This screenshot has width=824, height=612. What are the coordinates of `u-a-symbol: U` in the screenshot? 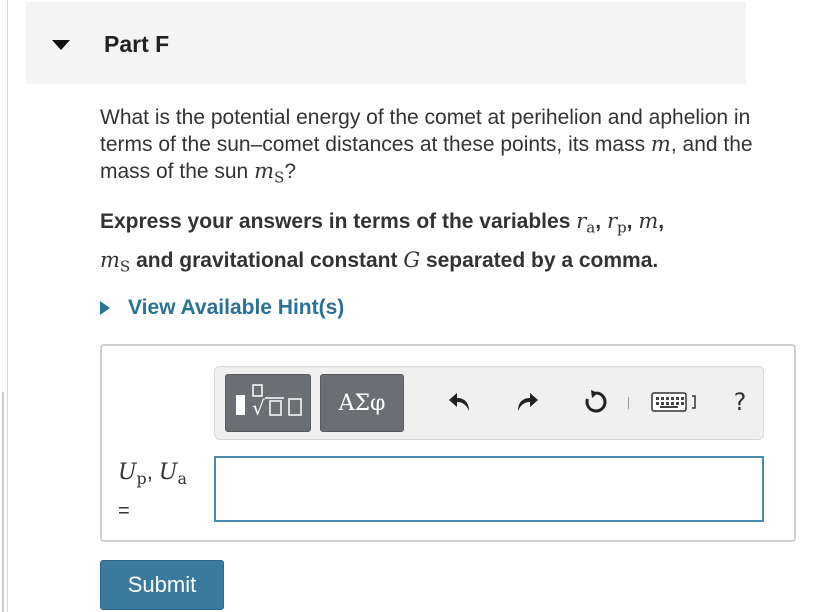 It's located at (168, 472).